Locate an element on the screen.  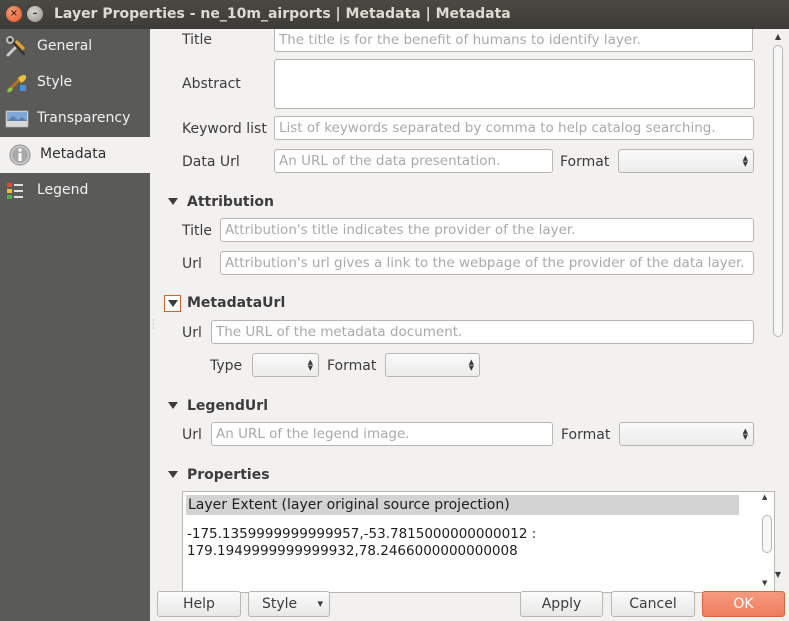
abstract-label: Abstract is located at coordinates (211, 84).